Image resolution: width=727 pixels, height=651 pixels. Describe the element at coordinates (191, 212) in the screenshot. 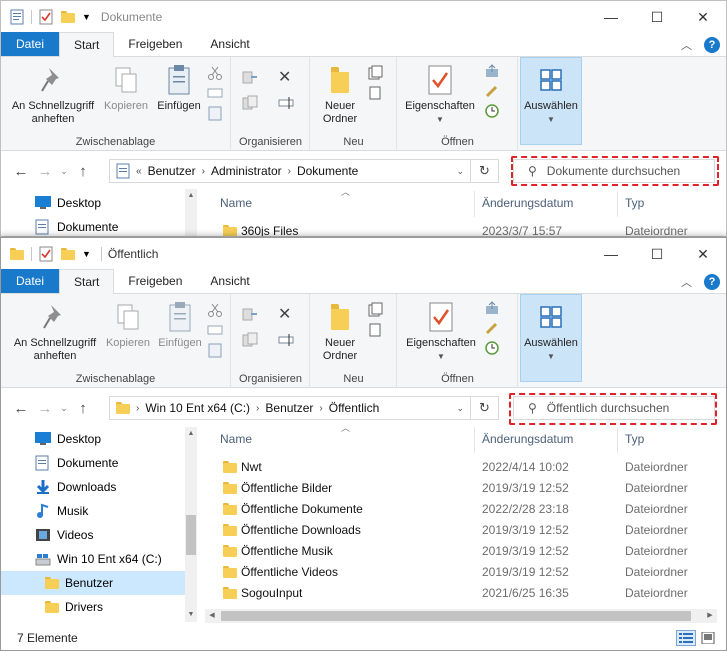

I see `nav-pane-scrollbar: ▲` at that location.